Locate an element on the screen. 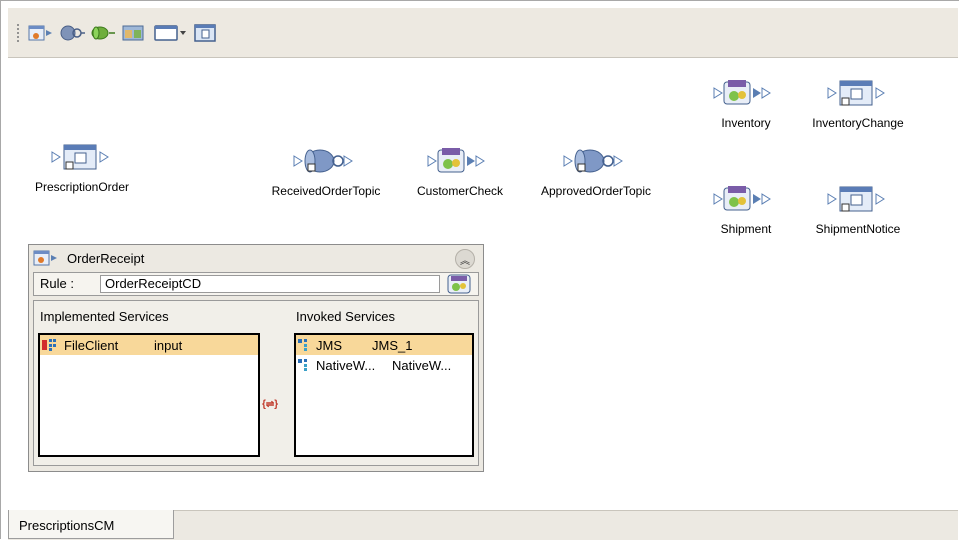  chevron-down-icon is located at coordinates (183, 33).